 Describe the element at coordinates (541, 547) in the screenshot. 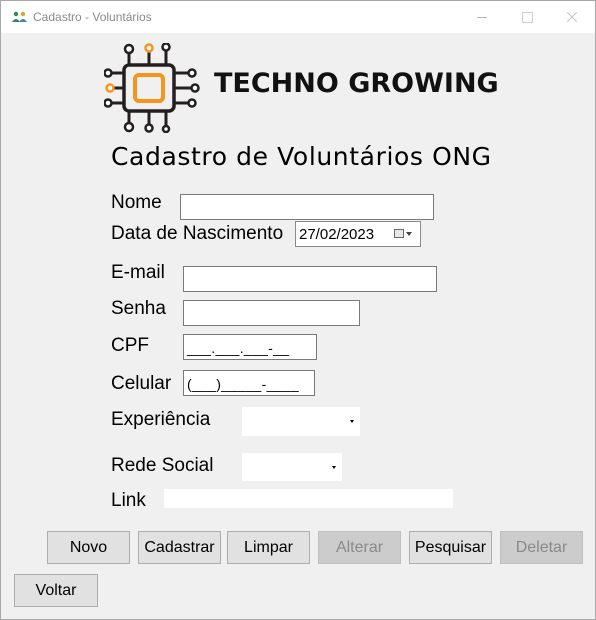

I see `deletar-button: Deletar` at that location.